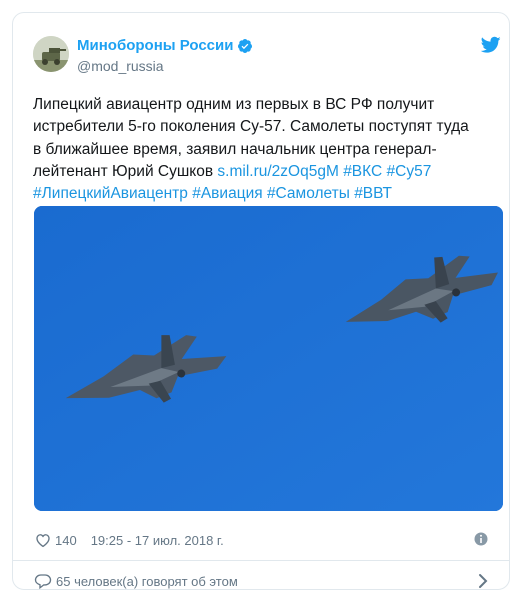  Describe the element at coordinates (227, 193) in the screenshot. I see `hashtag-link: #Авиация` at that location.